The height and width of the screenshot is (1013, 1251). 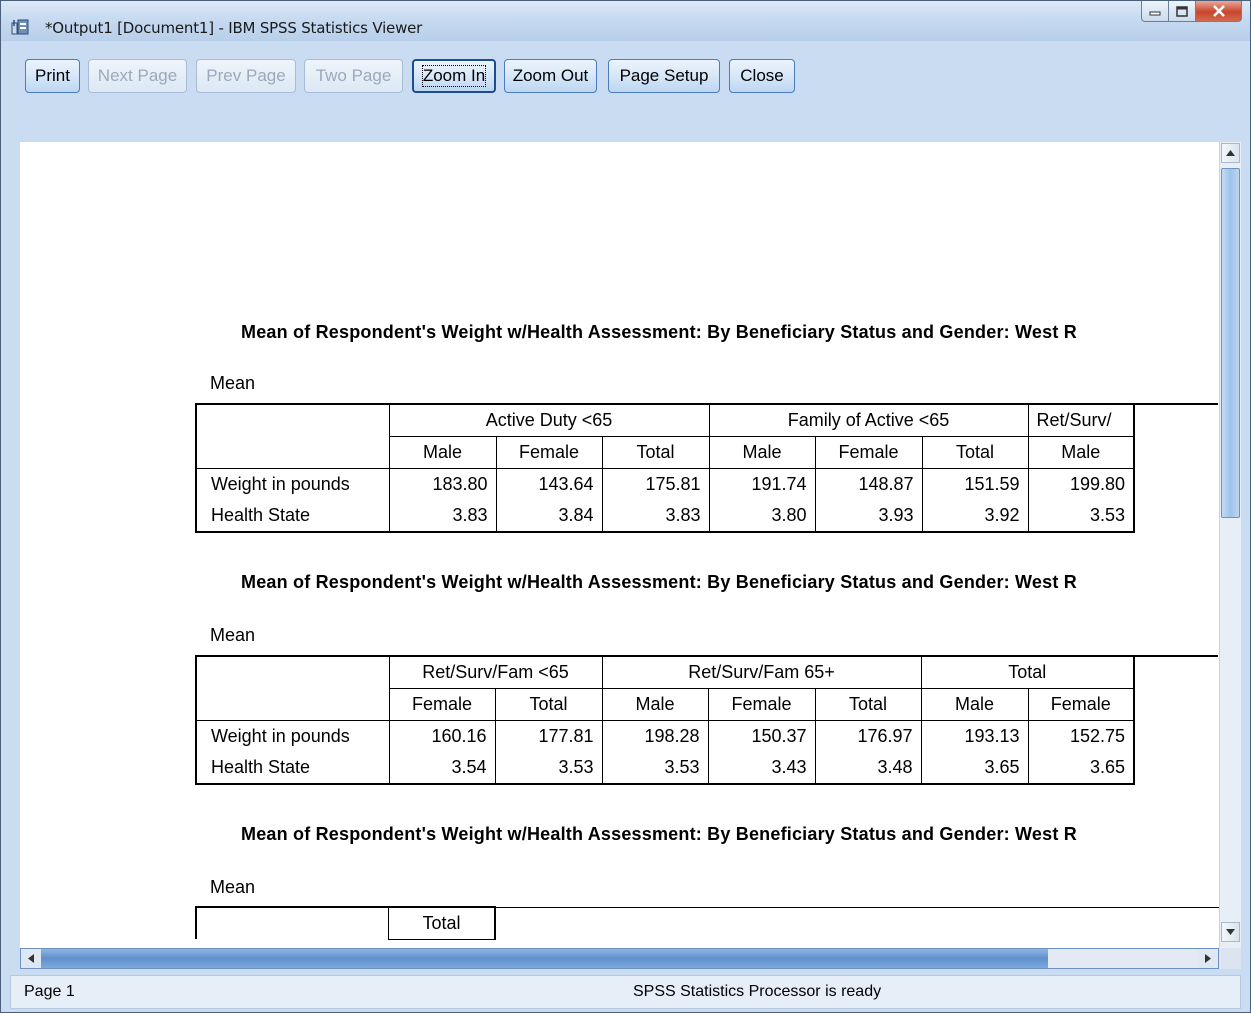 What do you see at coordinates (1123, 958) in the screenshot?
I see `horizontal-scroll-track` at bounding box center [1123, 958].